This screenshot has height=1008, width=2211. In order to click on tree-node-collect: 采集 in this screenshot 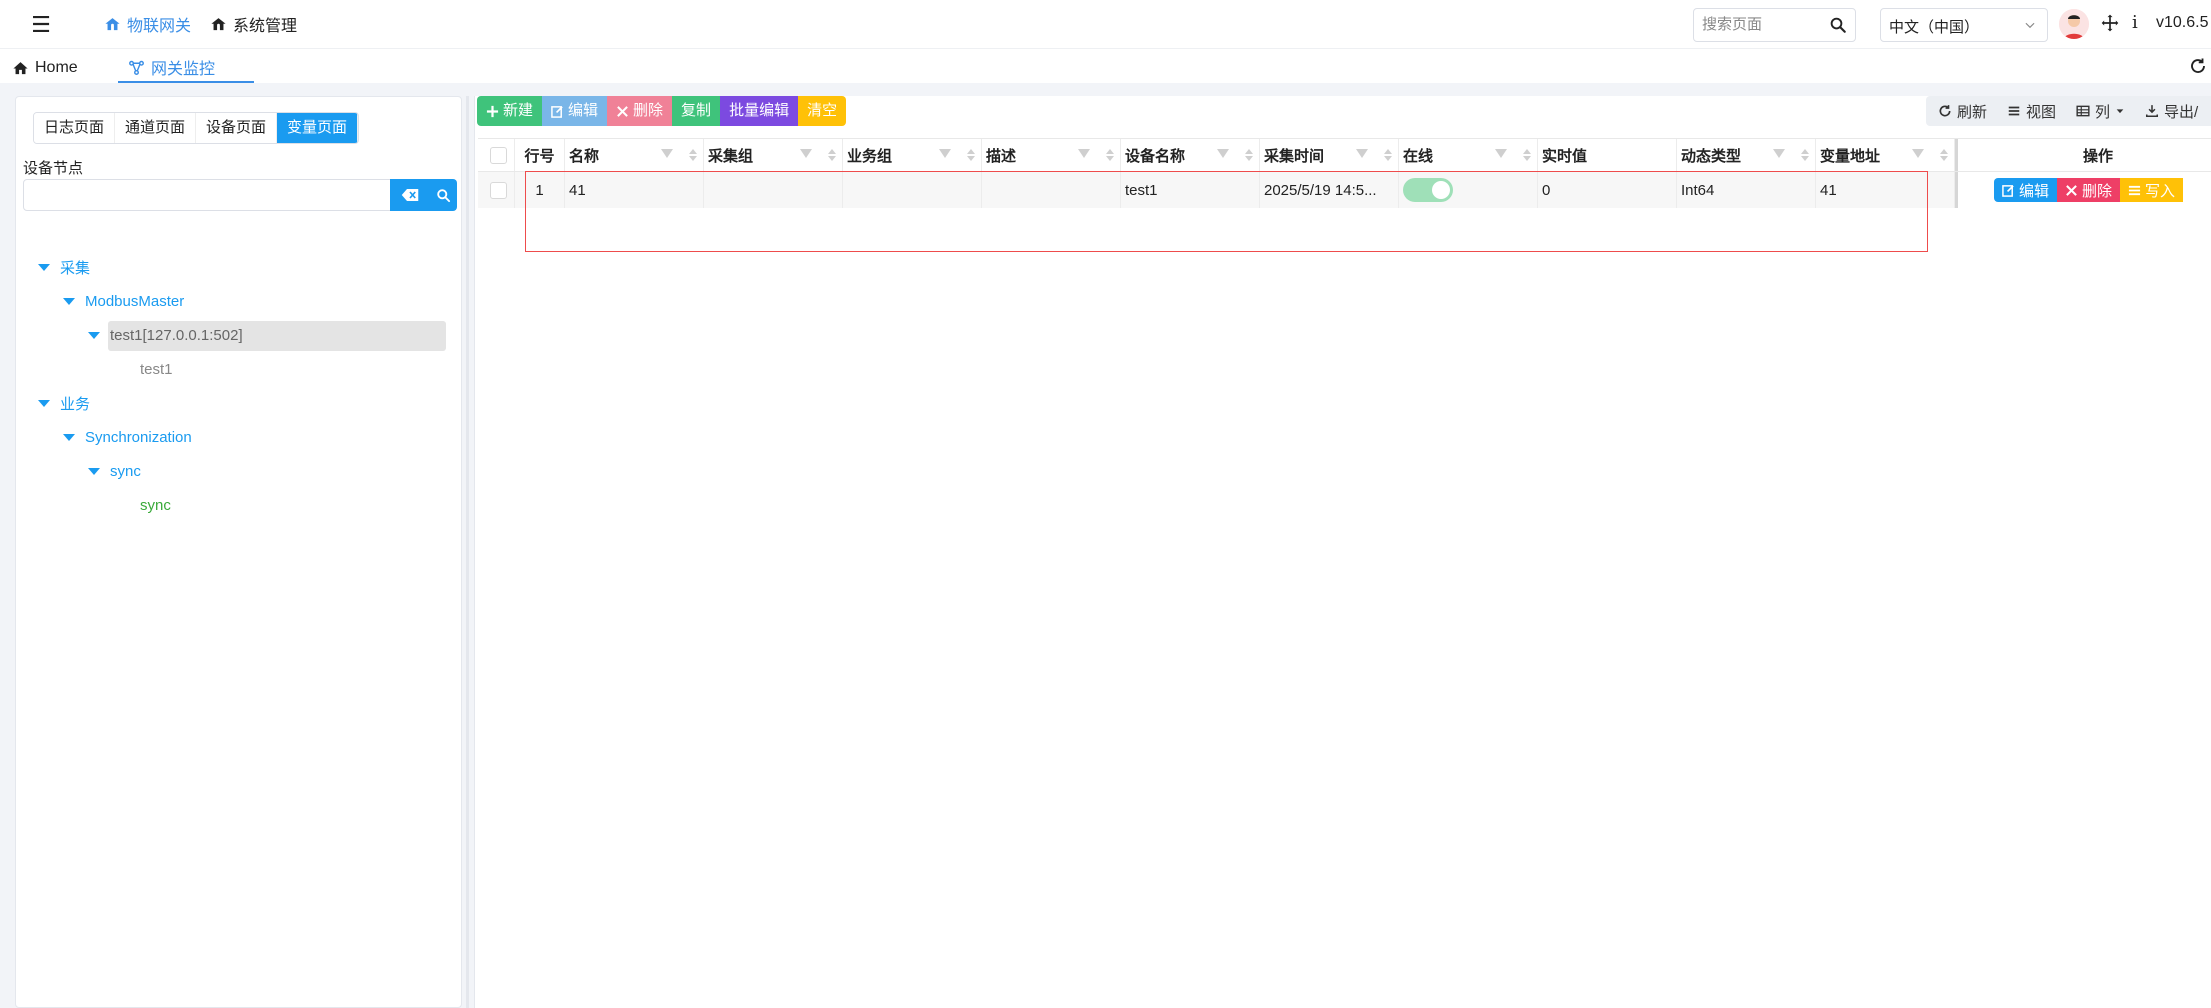, I will do `click(64, 267)`.